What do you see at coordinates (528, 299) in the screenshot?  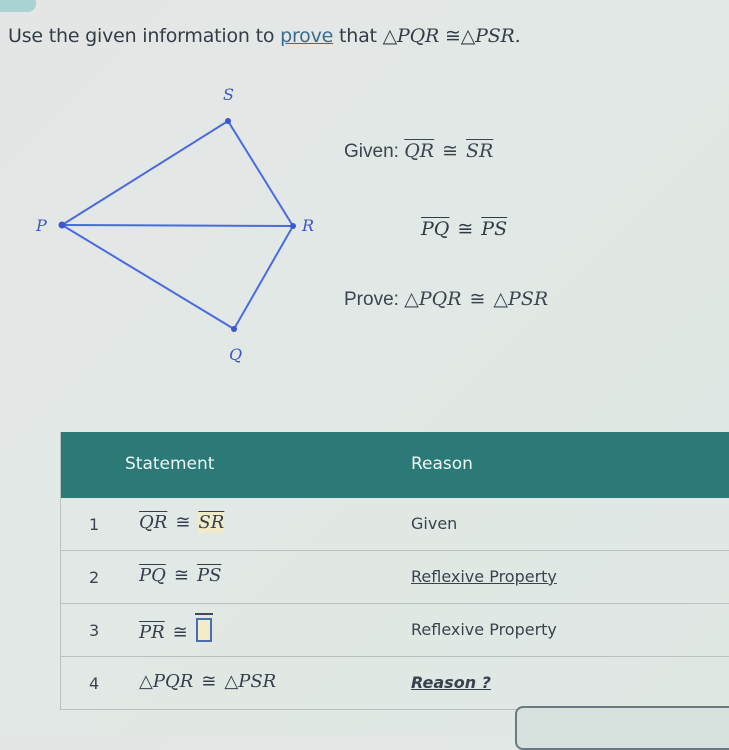 I see `triangle-PSR: PSR` at bounding box center [528, 299].